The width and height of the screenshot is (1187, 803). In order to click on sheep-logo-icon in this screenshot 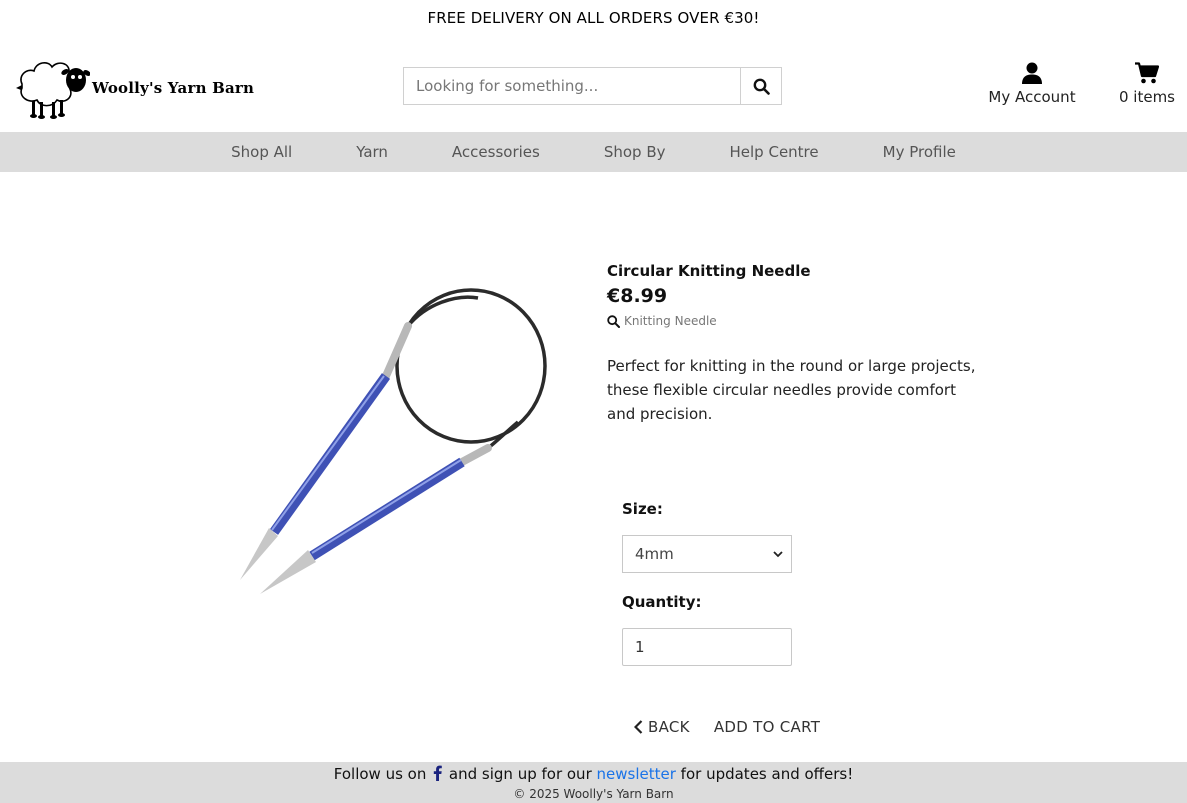, I will do `click(53, 90)`.